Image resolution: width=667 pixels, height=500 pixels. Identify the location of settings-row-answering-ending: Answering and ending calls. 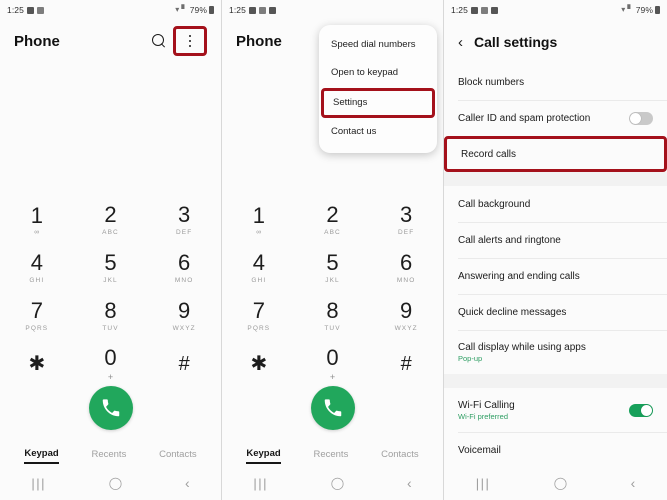
(555, 276).